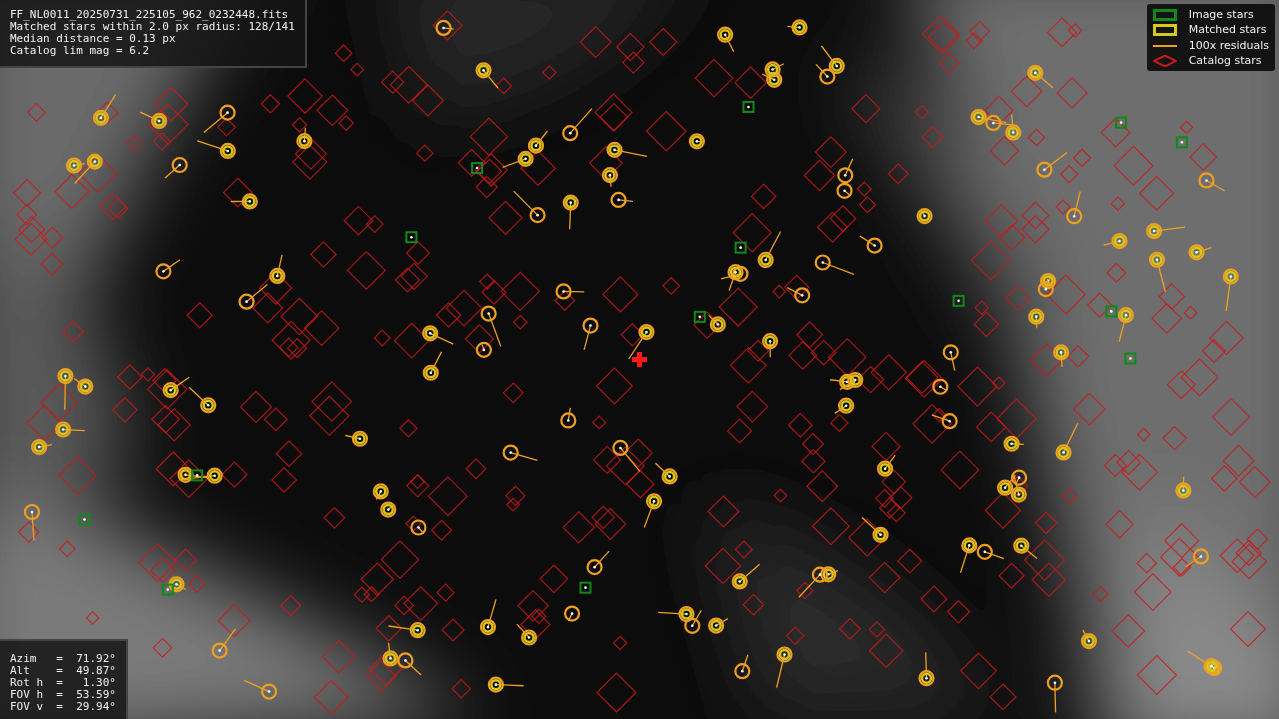 The width and height of the screenshot is (1279, 719). What do you see at coordinates (1225, 61) in the screenshot?
I see `legend-label: Catalog stars` at bounding box center [1225, 61].